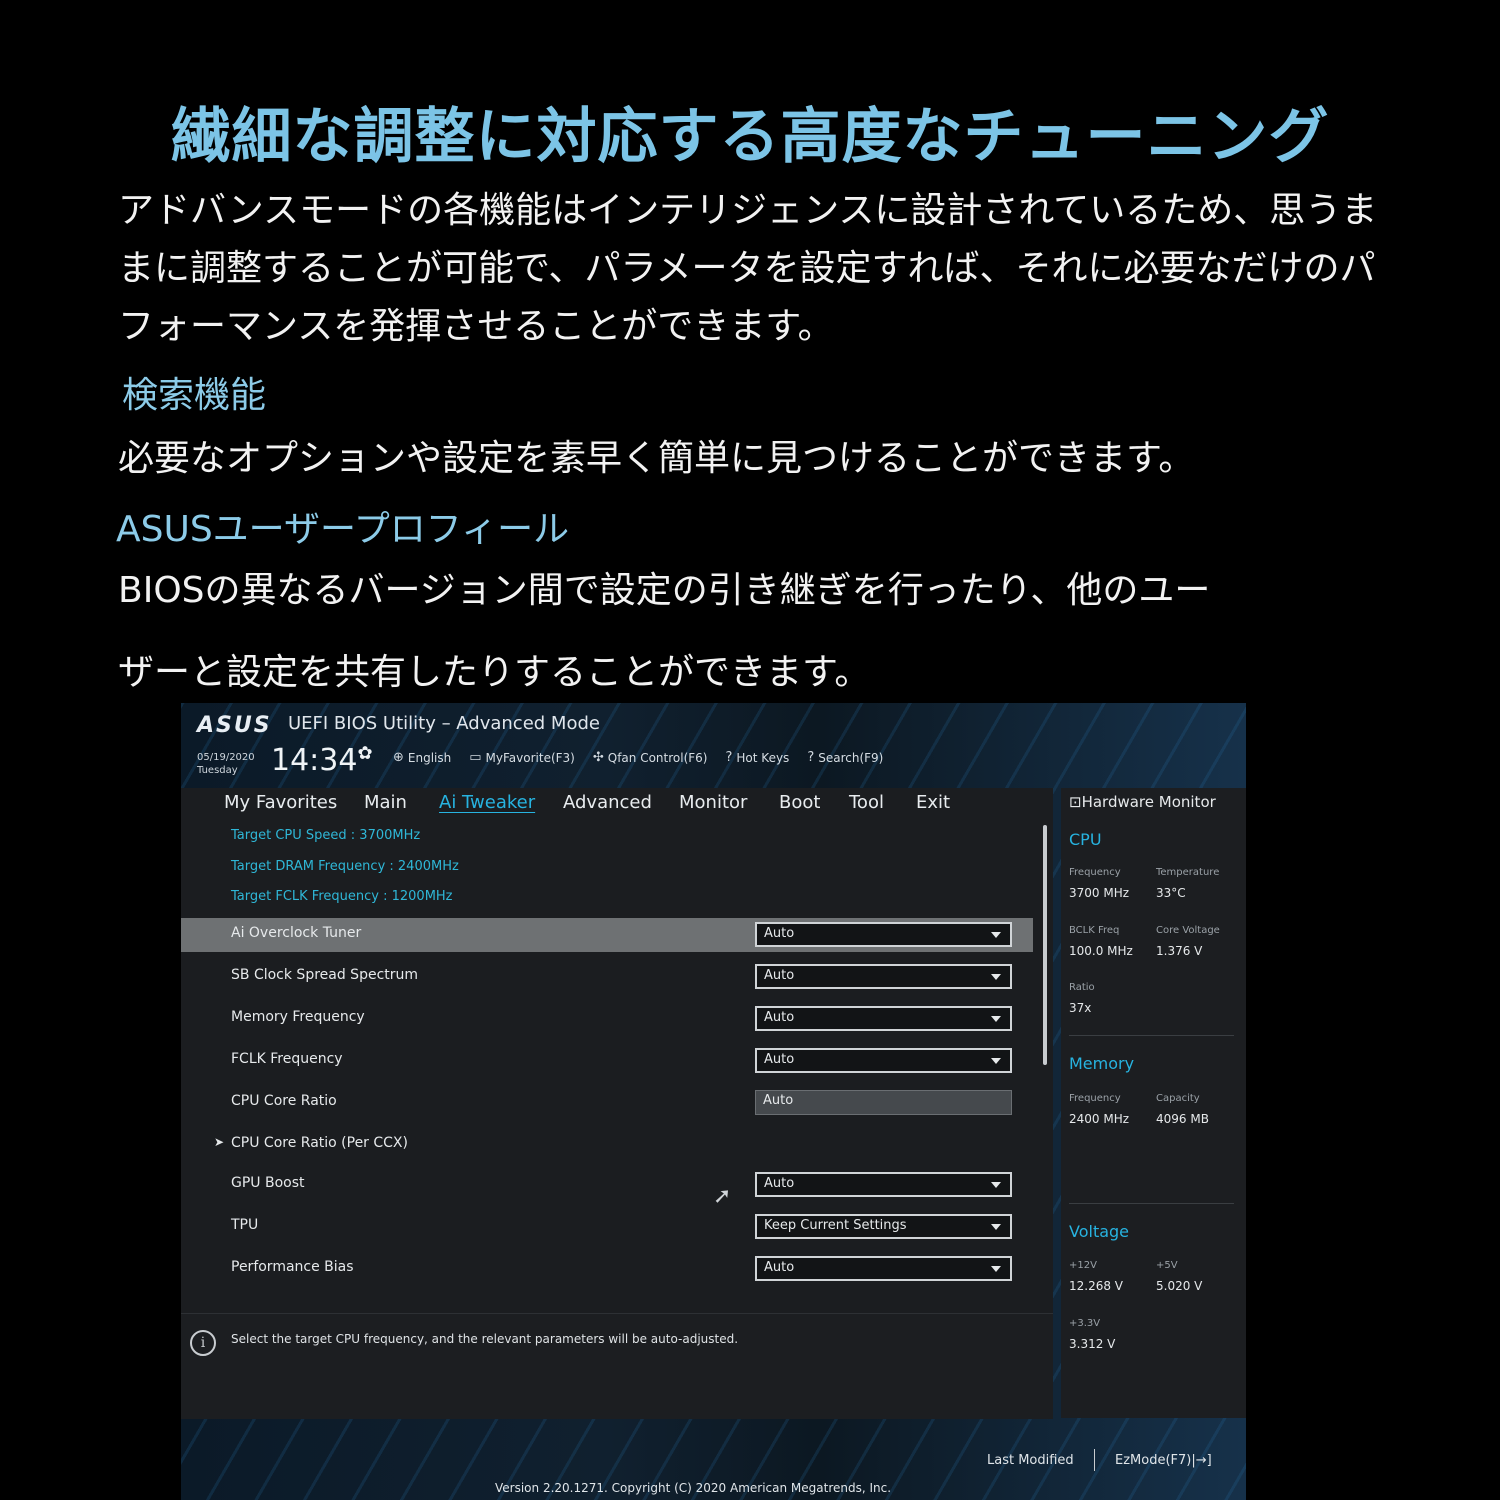 This screenshot has width=1500, height=1500. Describe the element at coordinates (1099, 1119) in the screenshot. I see `hw-value: 2400 MHz` at that location.